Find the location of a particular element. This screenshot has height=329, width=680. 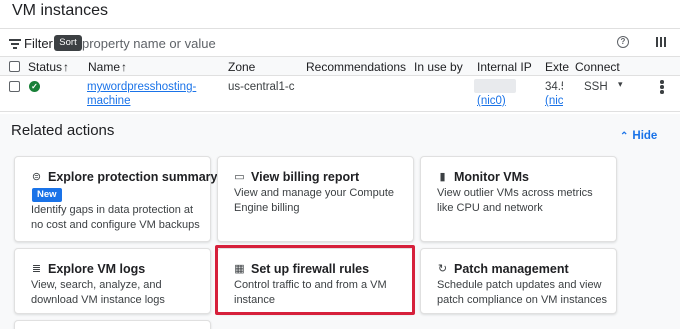

vm-name-link: mywordpresshosting- machine is located at coordinates (142, 94).